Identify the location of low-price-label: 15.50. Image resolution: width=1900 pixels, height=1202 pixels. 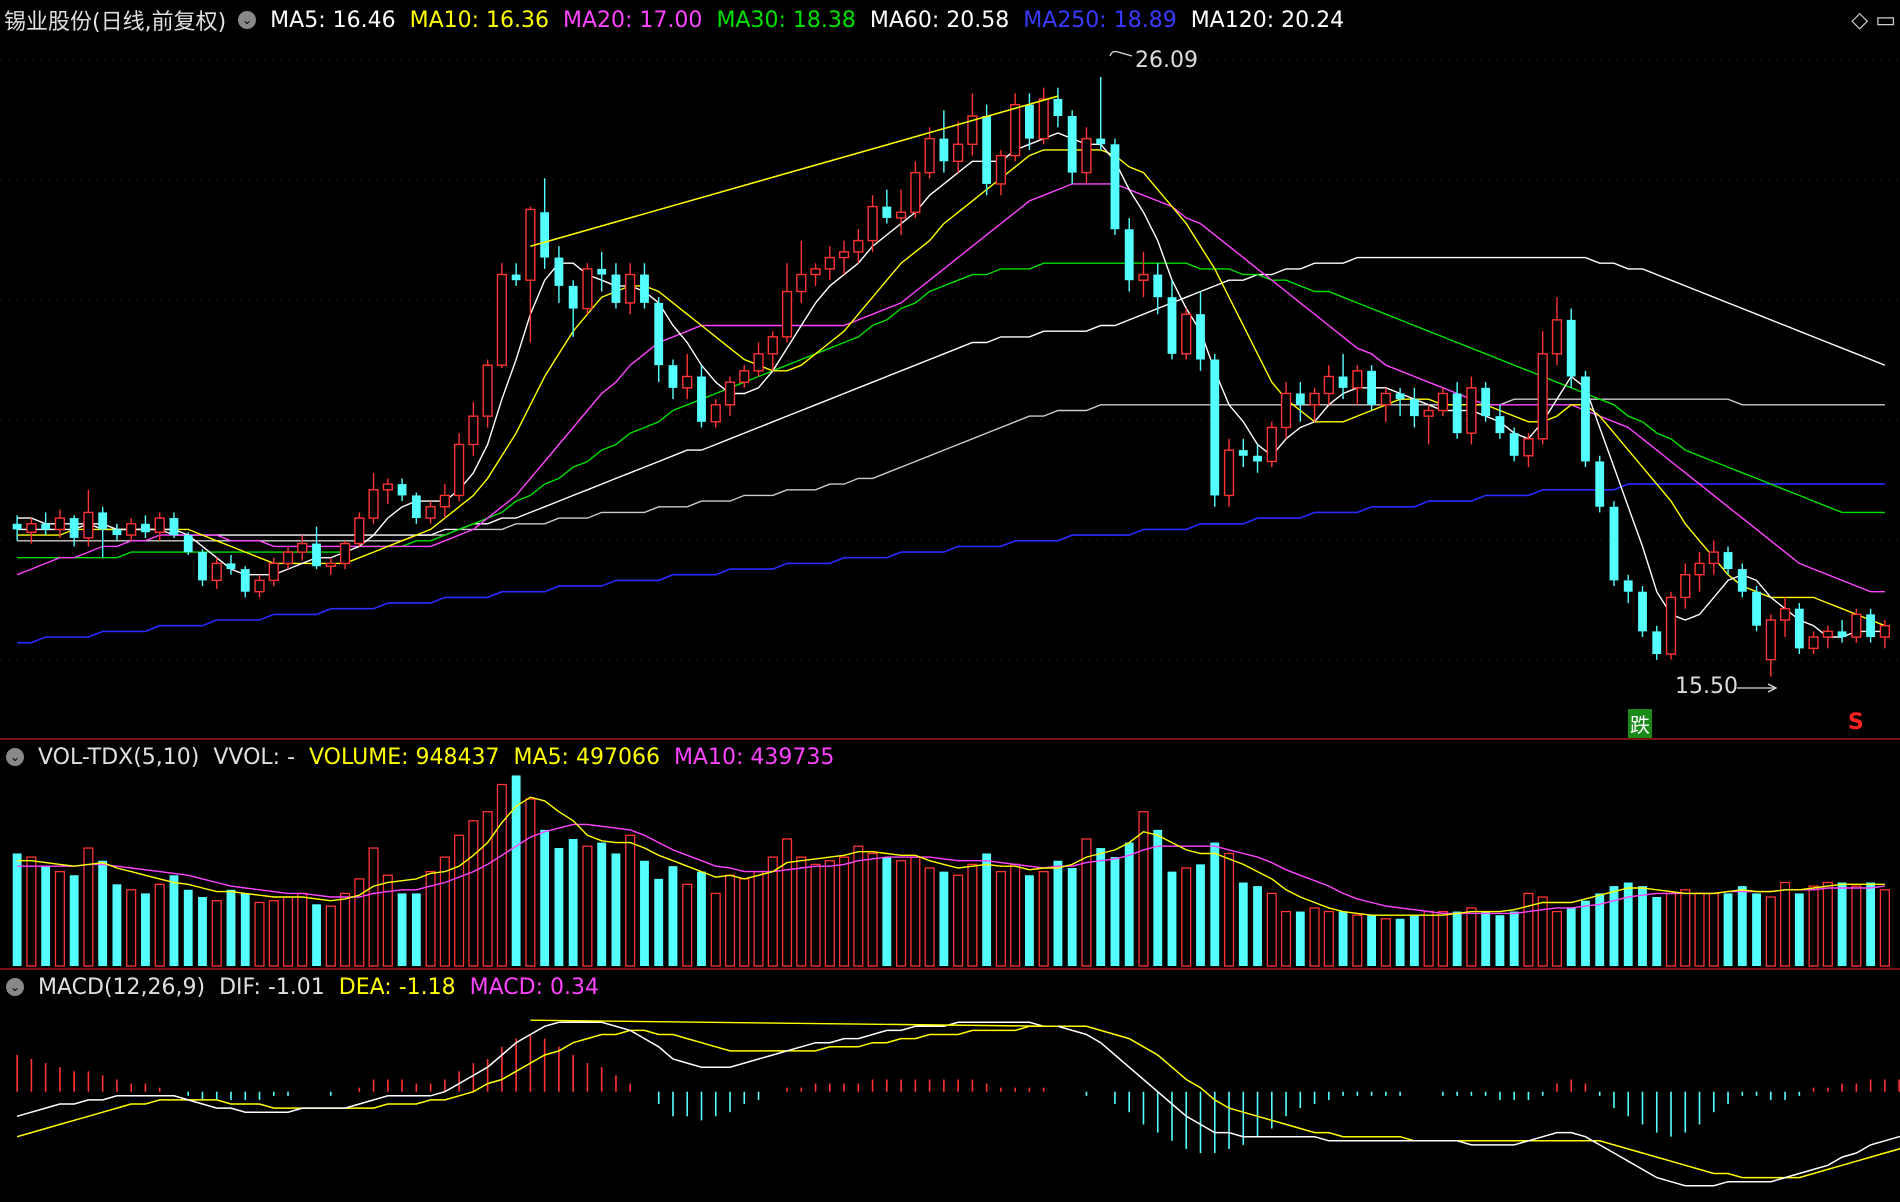
(1706, 686).